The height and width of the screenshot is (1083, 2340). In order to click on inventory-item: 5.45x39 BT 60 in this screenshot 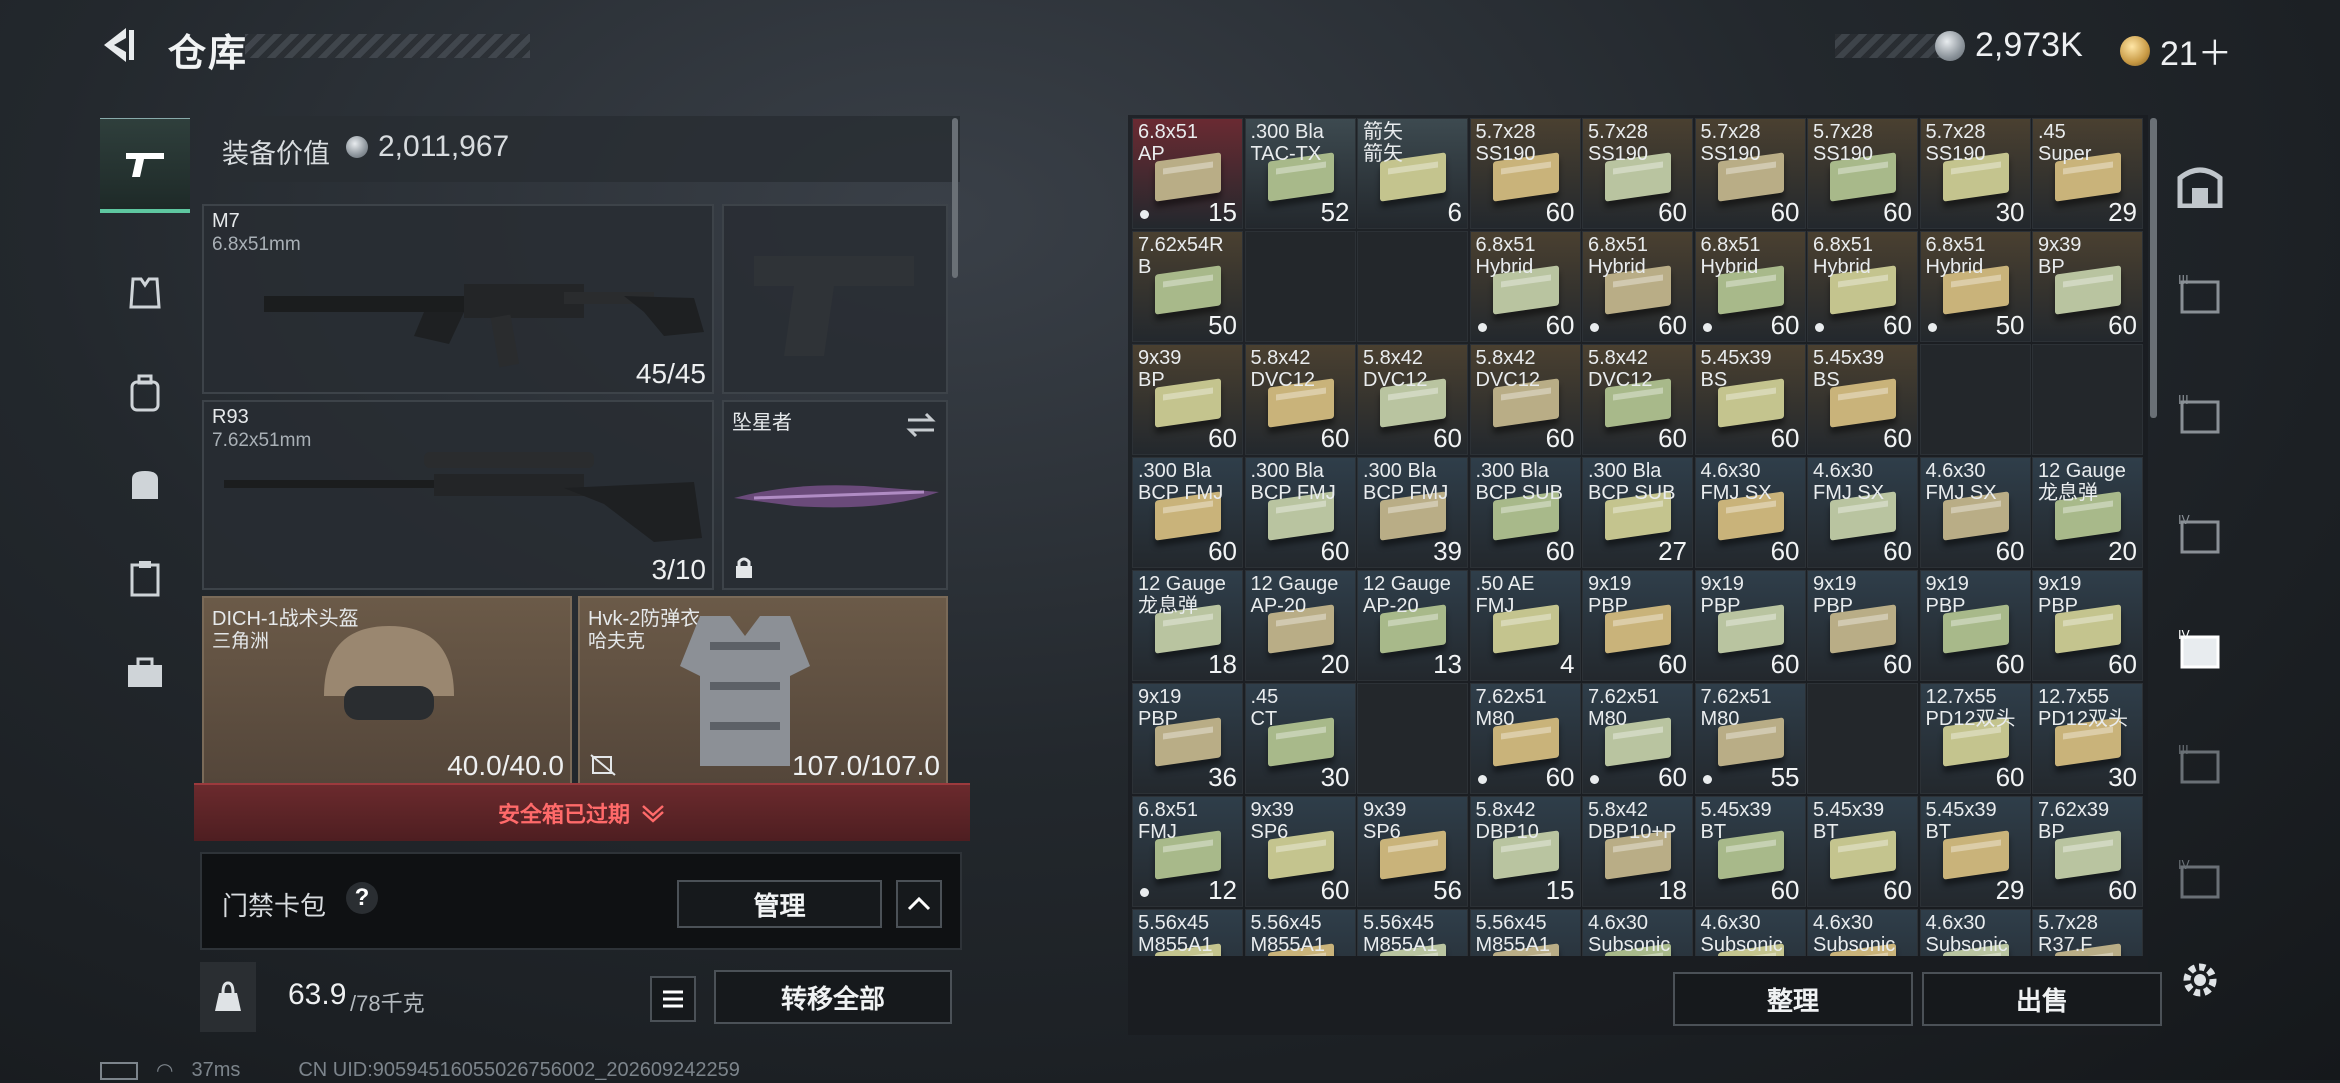, I will do `click(1862, 851)`.